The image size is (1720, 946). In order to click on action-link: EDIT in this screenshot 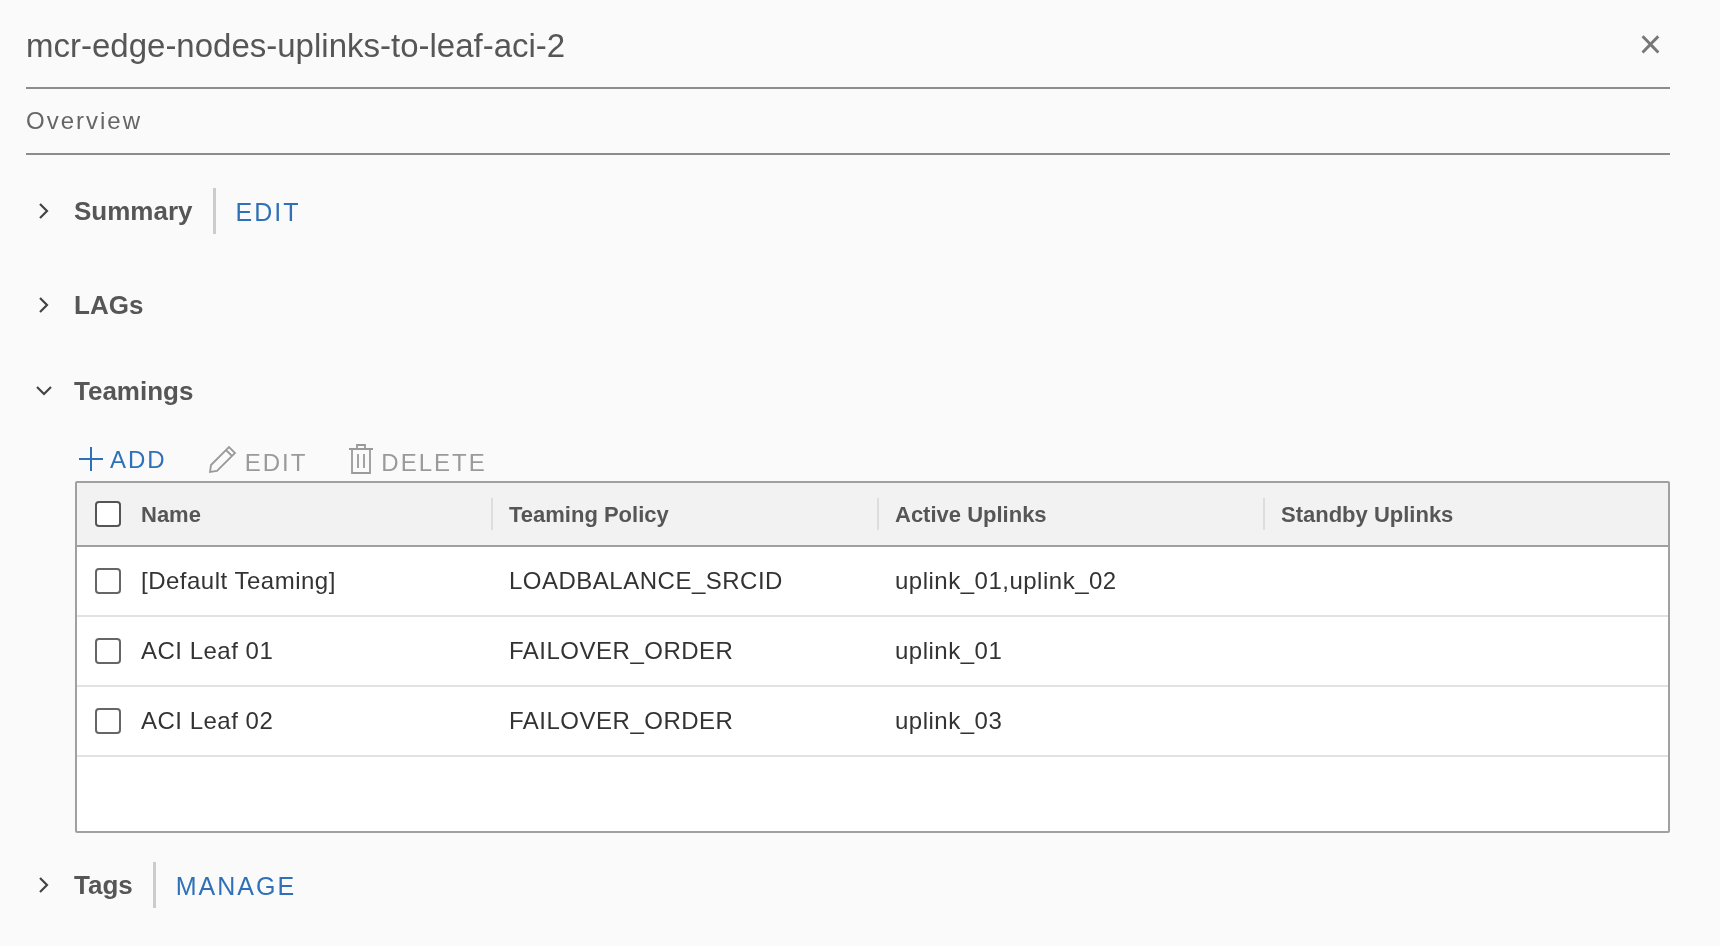, I will do `click(268, 213)`.